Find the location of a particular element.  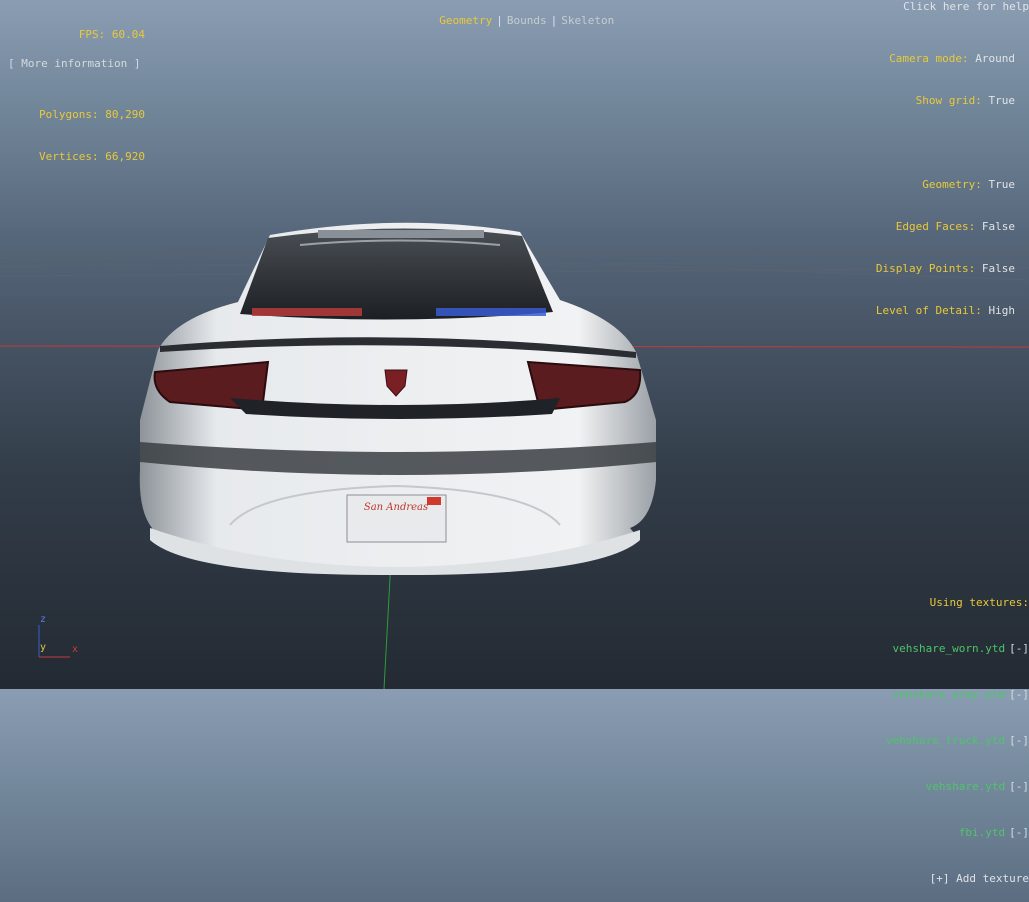

geometry-label: Geometry: is located at coordinates (952, 184).